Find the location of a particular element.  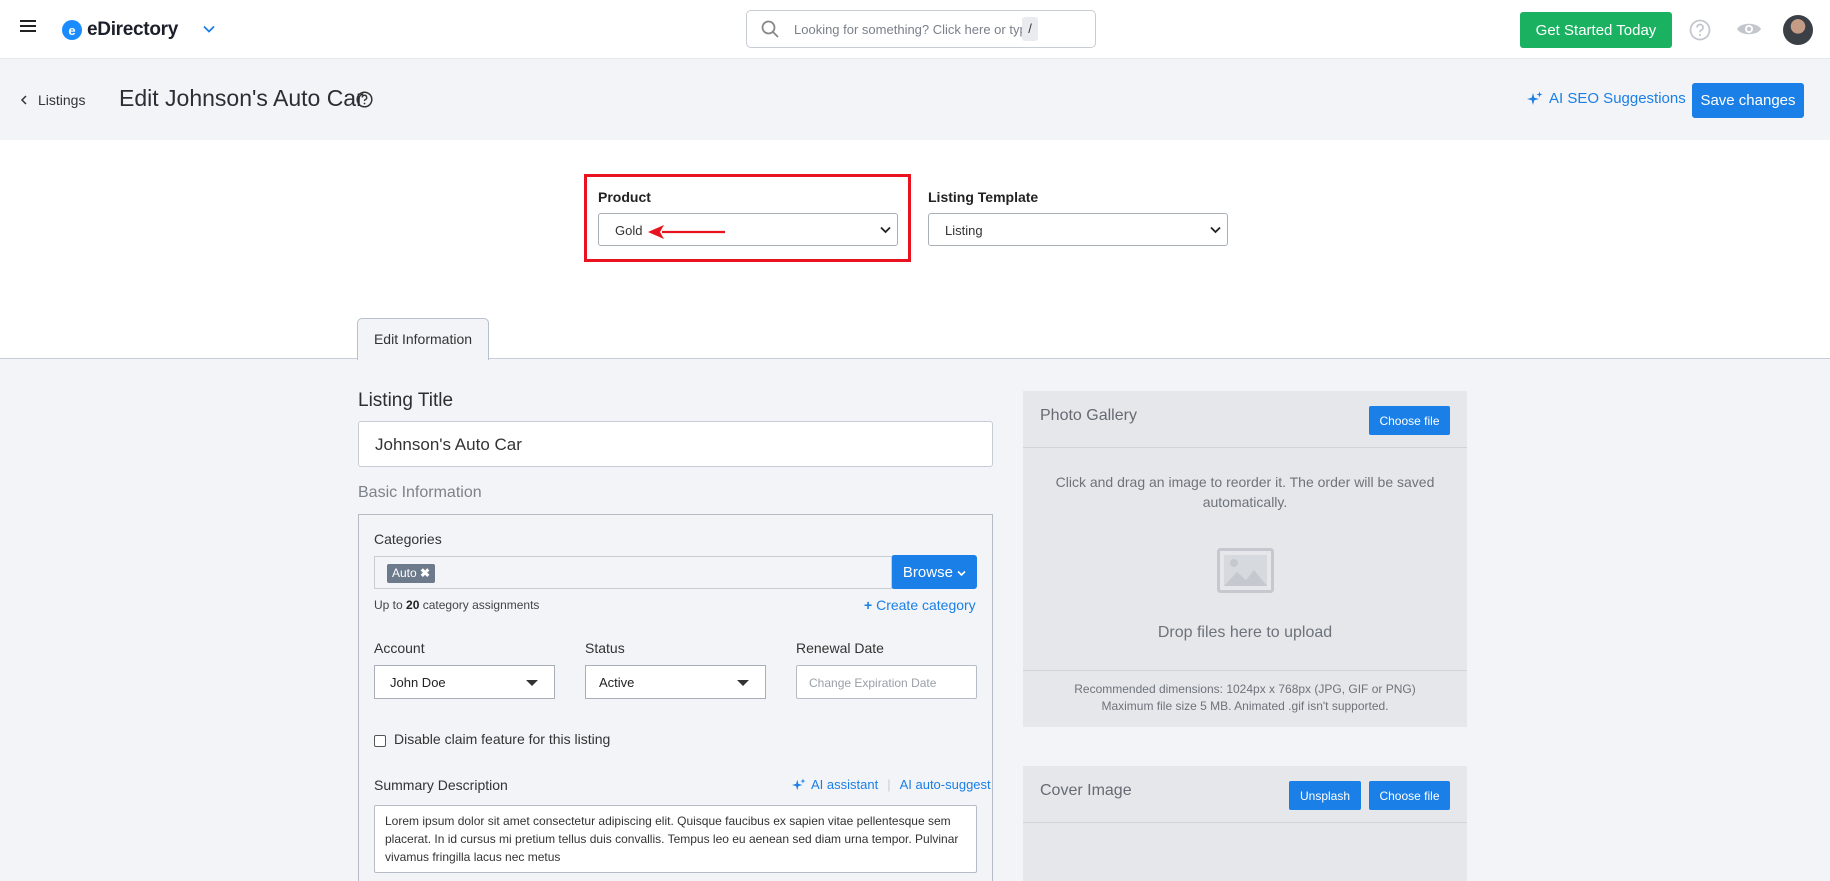

gallery-drop-zone-text: Drop files here to upload is located at coordinates (1245, 633).